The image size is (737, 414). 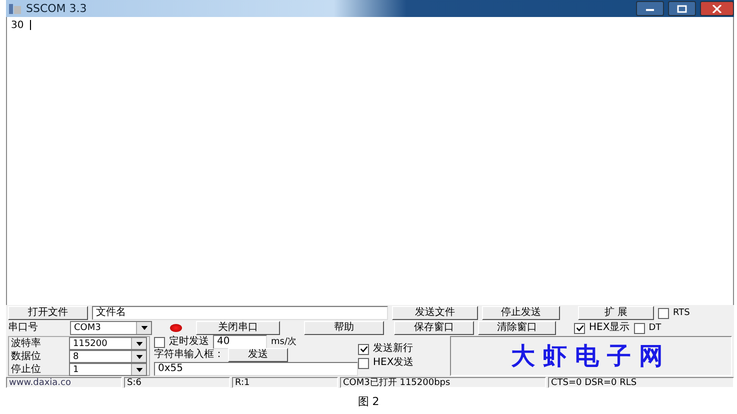 I want to click on save-window-button: 保存窗口, so click(x=434, y=328).